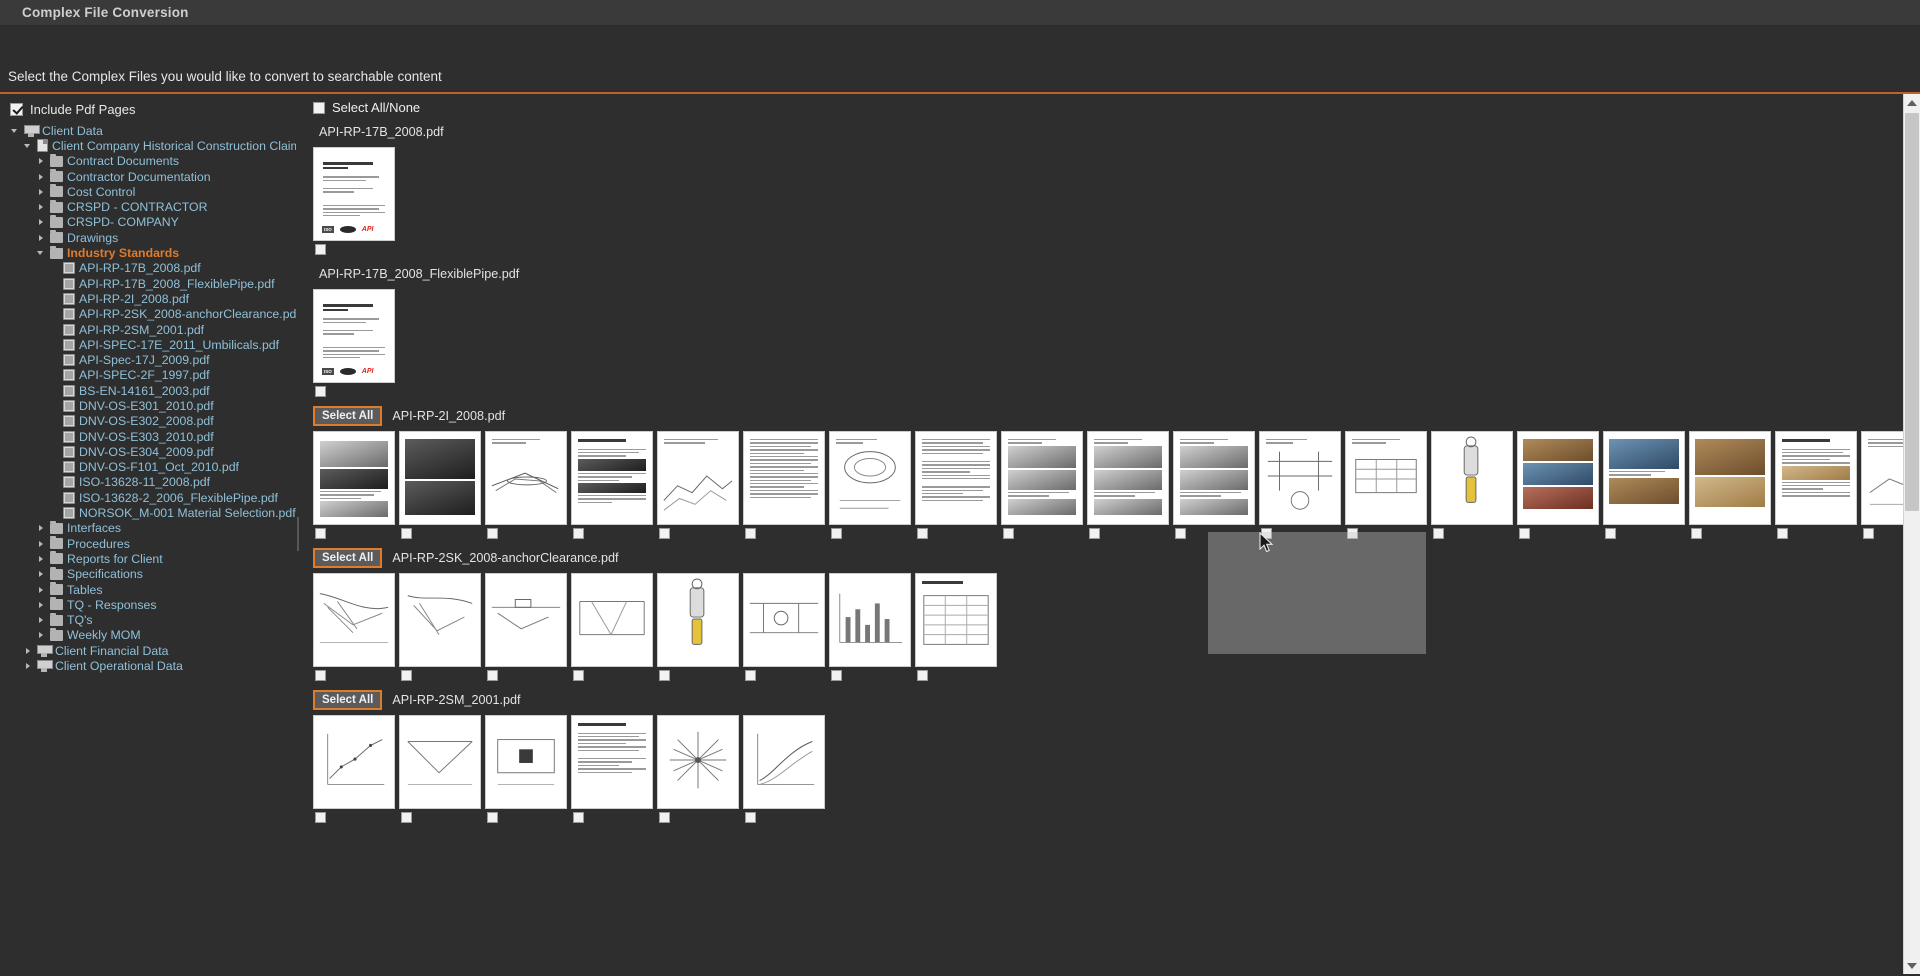  I want to click on tree-item: DNV-OS-E301_2010.pdf, so click(151, 405).